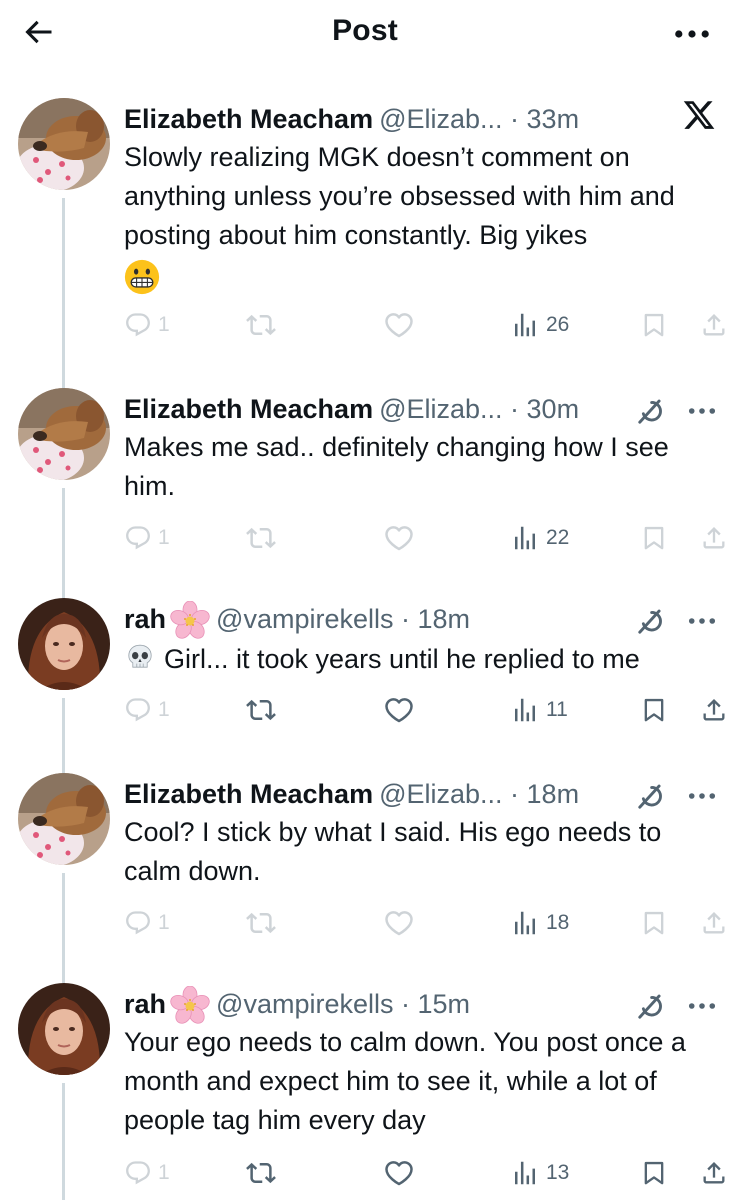  What do you see at coordinates (427, 538) in the screenshot?
I see `action-bar-right: 22` at bounding box center [427, 538].